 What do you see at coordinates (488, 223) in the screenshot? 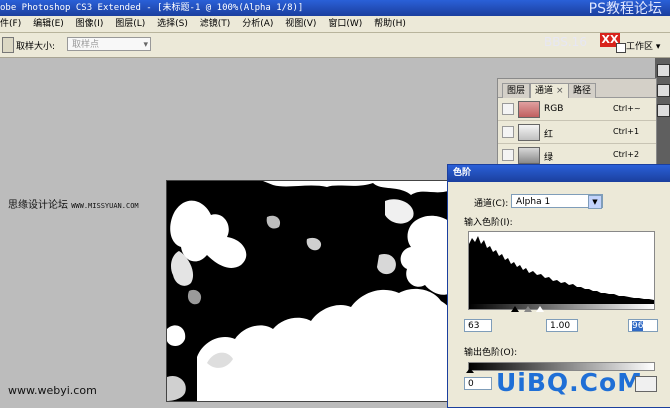
I see `input-levels-label: 输入色阶(I):` at bounding box center [488, 223].